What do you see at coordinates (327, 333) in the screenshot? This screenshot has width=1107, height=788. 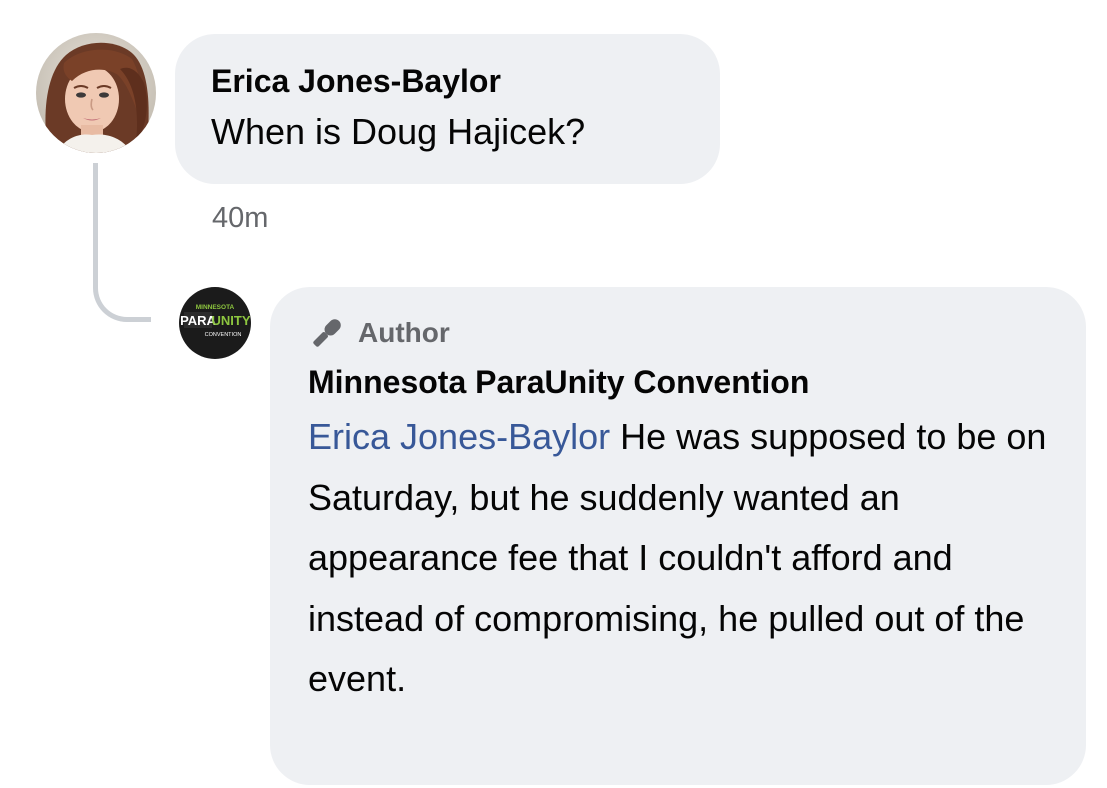 I see `microphone-icon` at bounding box center [327, 333].